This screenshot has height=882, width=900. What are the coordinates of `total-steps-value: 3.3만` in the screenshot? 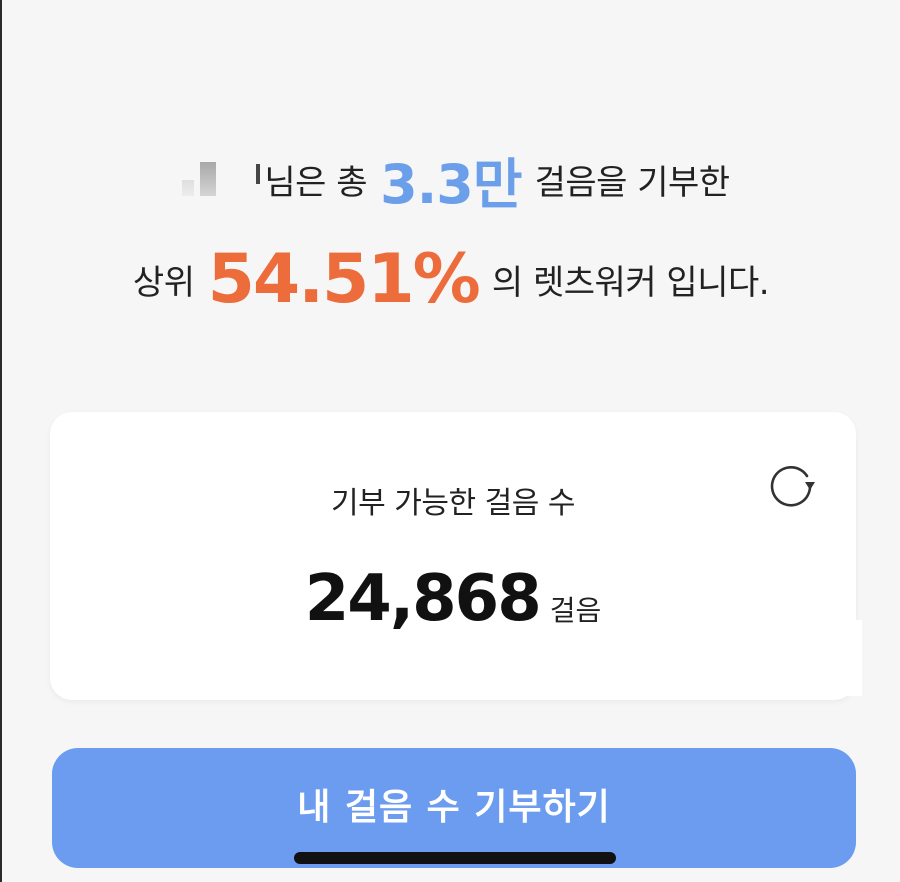 It's located at (451, 184).